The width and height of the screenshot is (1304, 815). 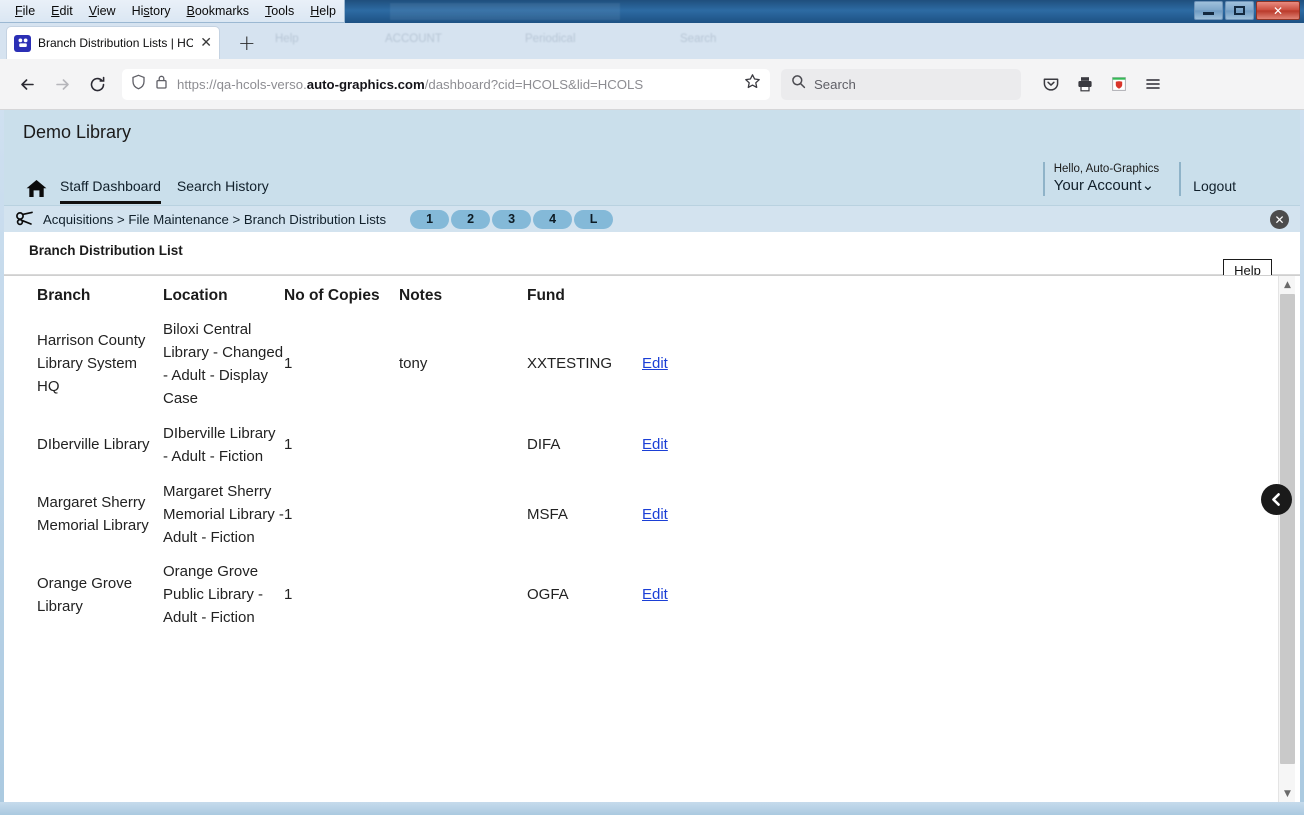 I want to click on breadcrumb-pill-3: 3, so click(x=512, y=219).